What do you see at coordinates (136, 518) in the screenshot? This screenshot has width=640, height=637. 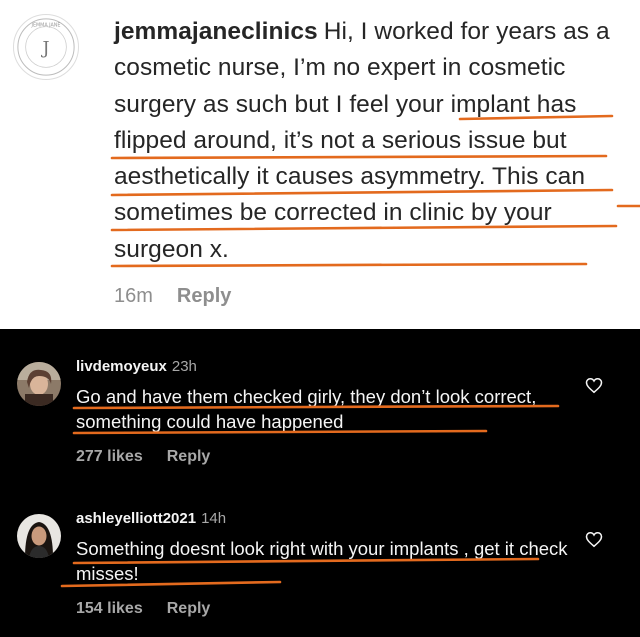 I see `comment-username: ashleyelliott2021` at bounding box center [136, 518].